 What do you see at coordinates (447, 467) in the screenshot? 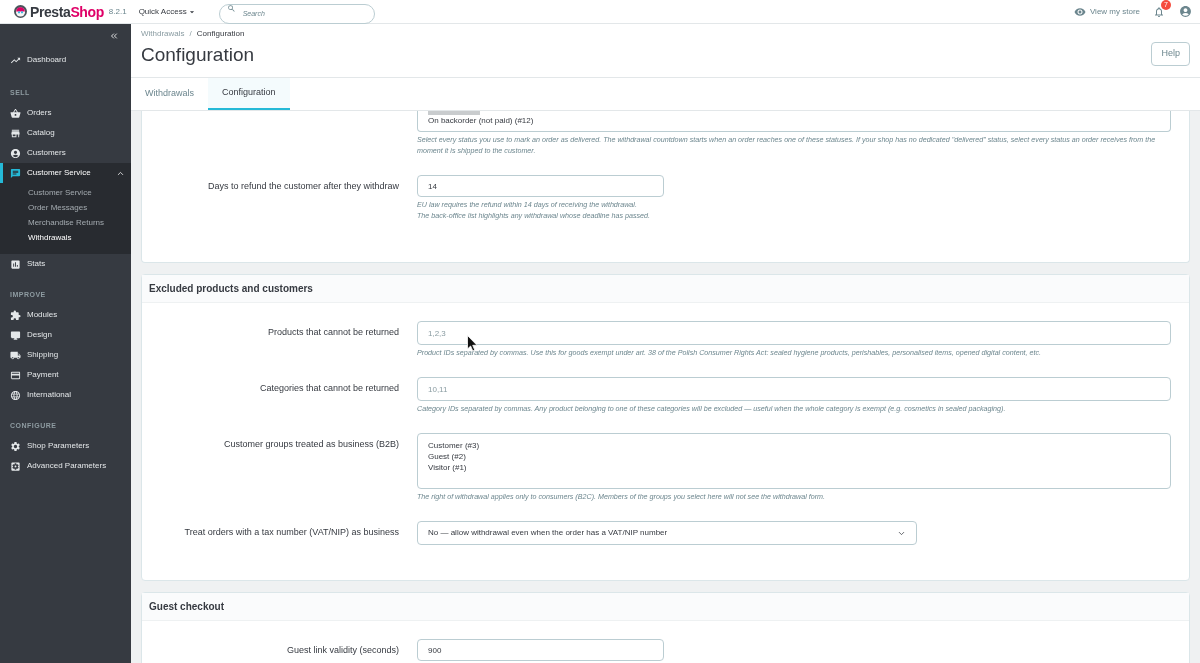
I see `listbox-option: Visitor (#1)` at bounding box center [447, 467].